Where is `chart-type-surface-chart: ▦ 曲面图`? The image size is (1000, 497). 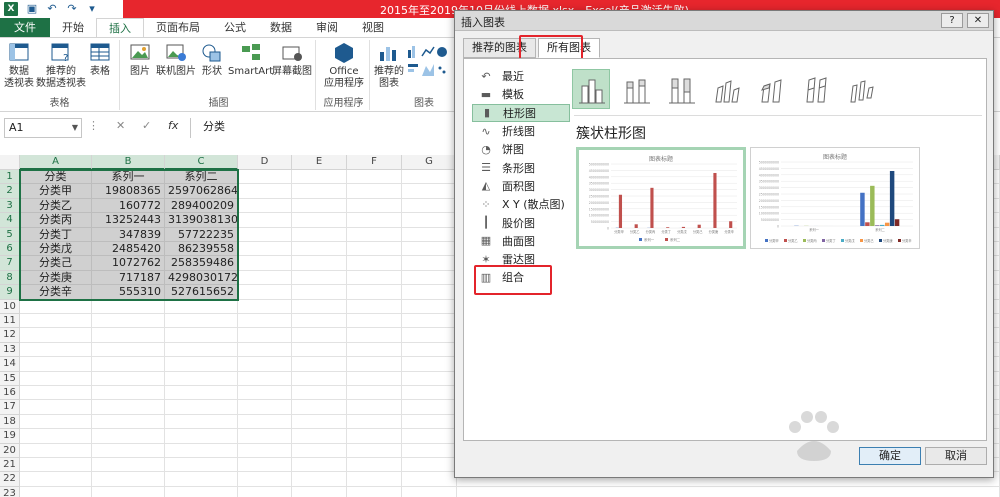
chart-type-surface-chart: ▦ 曲面图 is located at coordinates (521, 241).